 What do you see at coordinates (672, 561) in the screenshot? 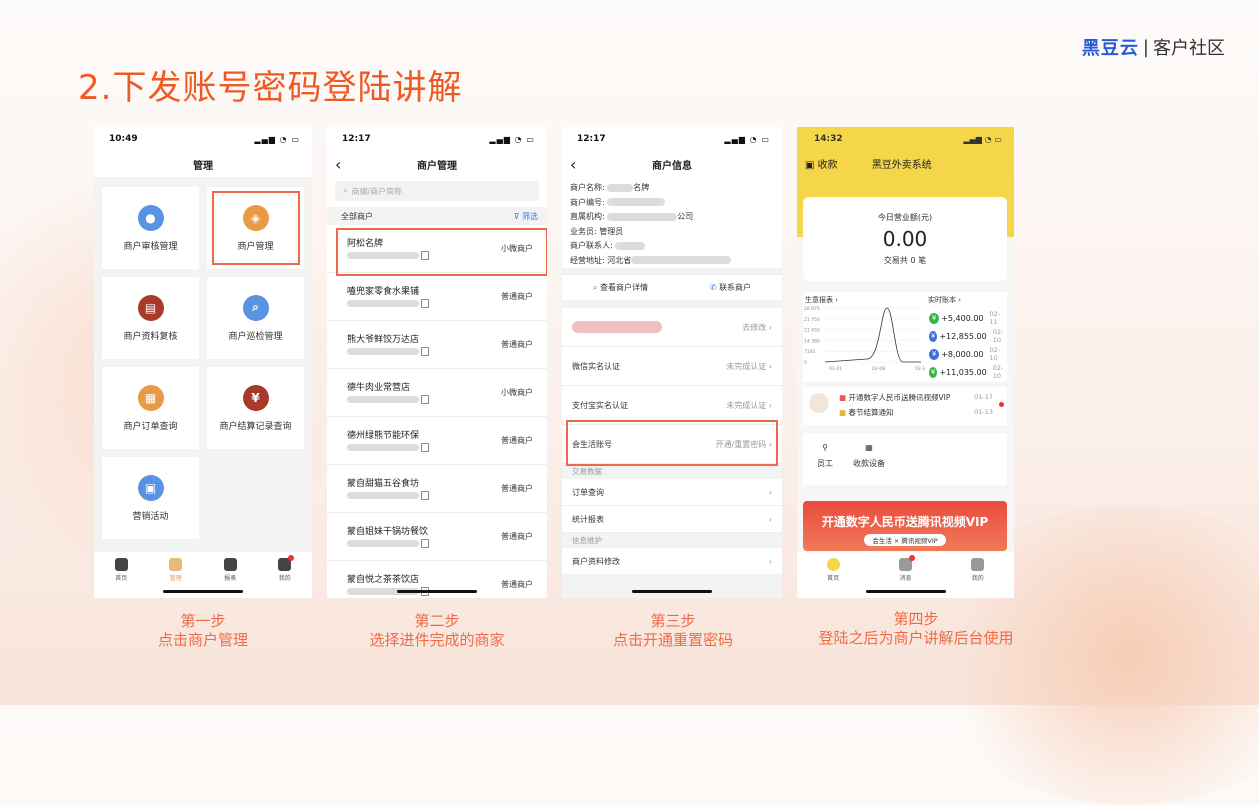
I see `edit-data-row: 商户资料修改 ›` at bounding box center [672, 561].